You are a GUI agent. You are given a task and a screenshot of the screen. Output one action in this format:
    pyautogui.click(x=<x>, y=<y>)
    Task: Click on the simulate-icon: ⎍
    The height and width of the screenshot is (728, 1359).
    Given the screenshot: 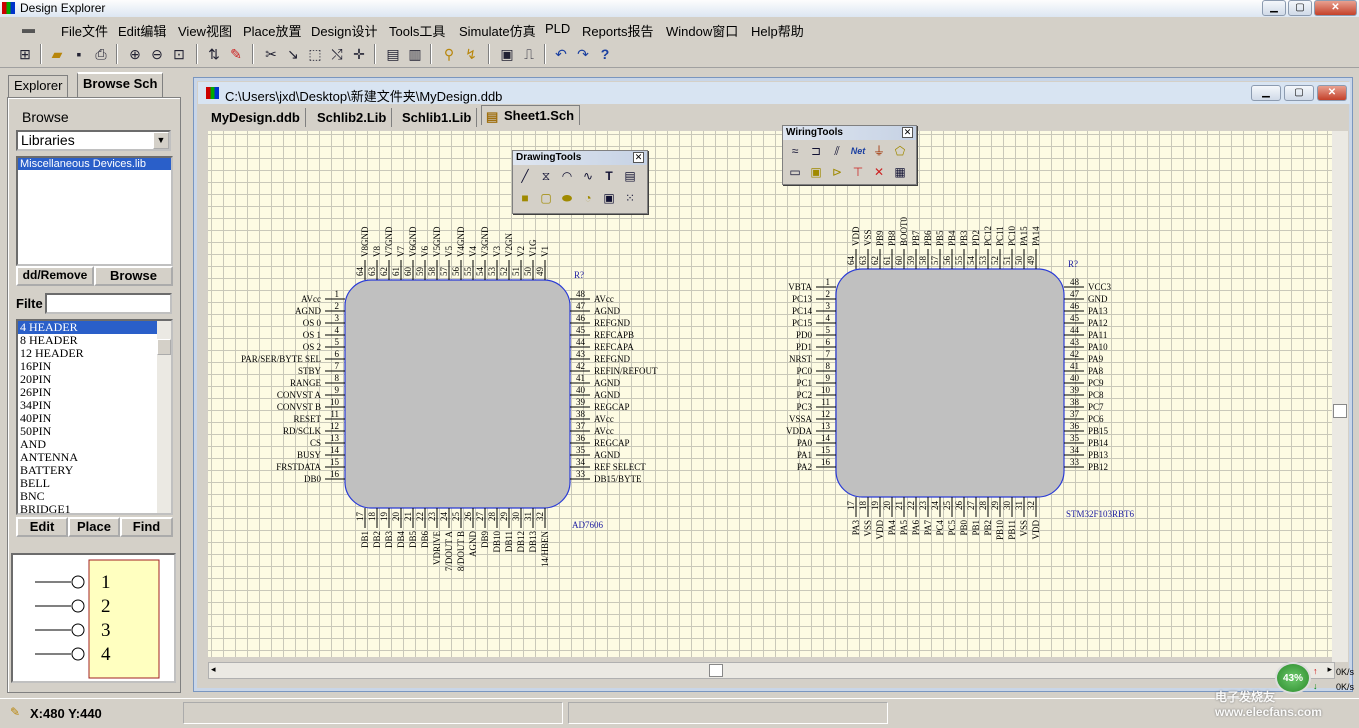 What is the action you would take?
    pyautogui.click(x=529, y=54)
    